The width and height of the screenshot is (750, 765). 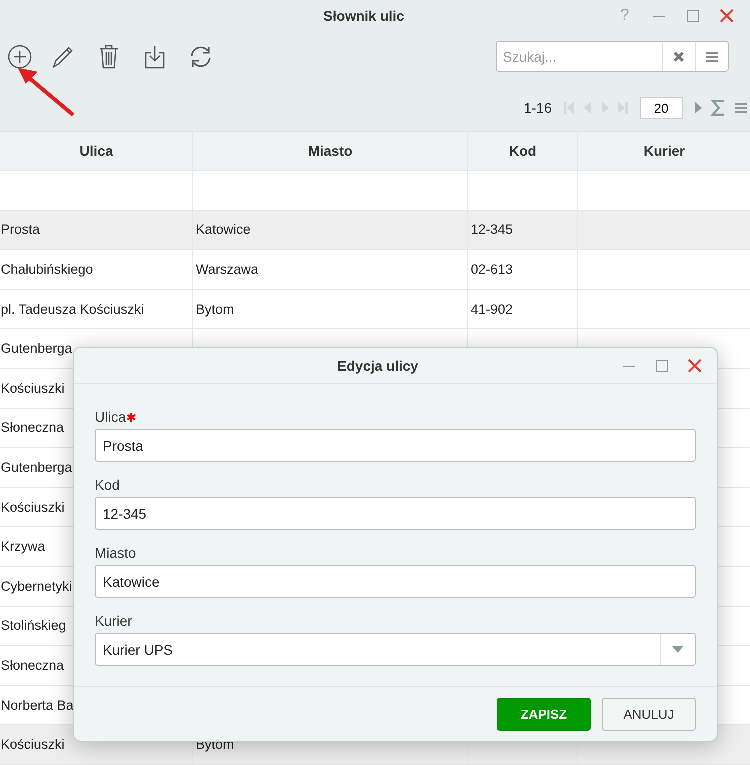 I want to click on input-field: Katowice, so click(x=395, y=581).